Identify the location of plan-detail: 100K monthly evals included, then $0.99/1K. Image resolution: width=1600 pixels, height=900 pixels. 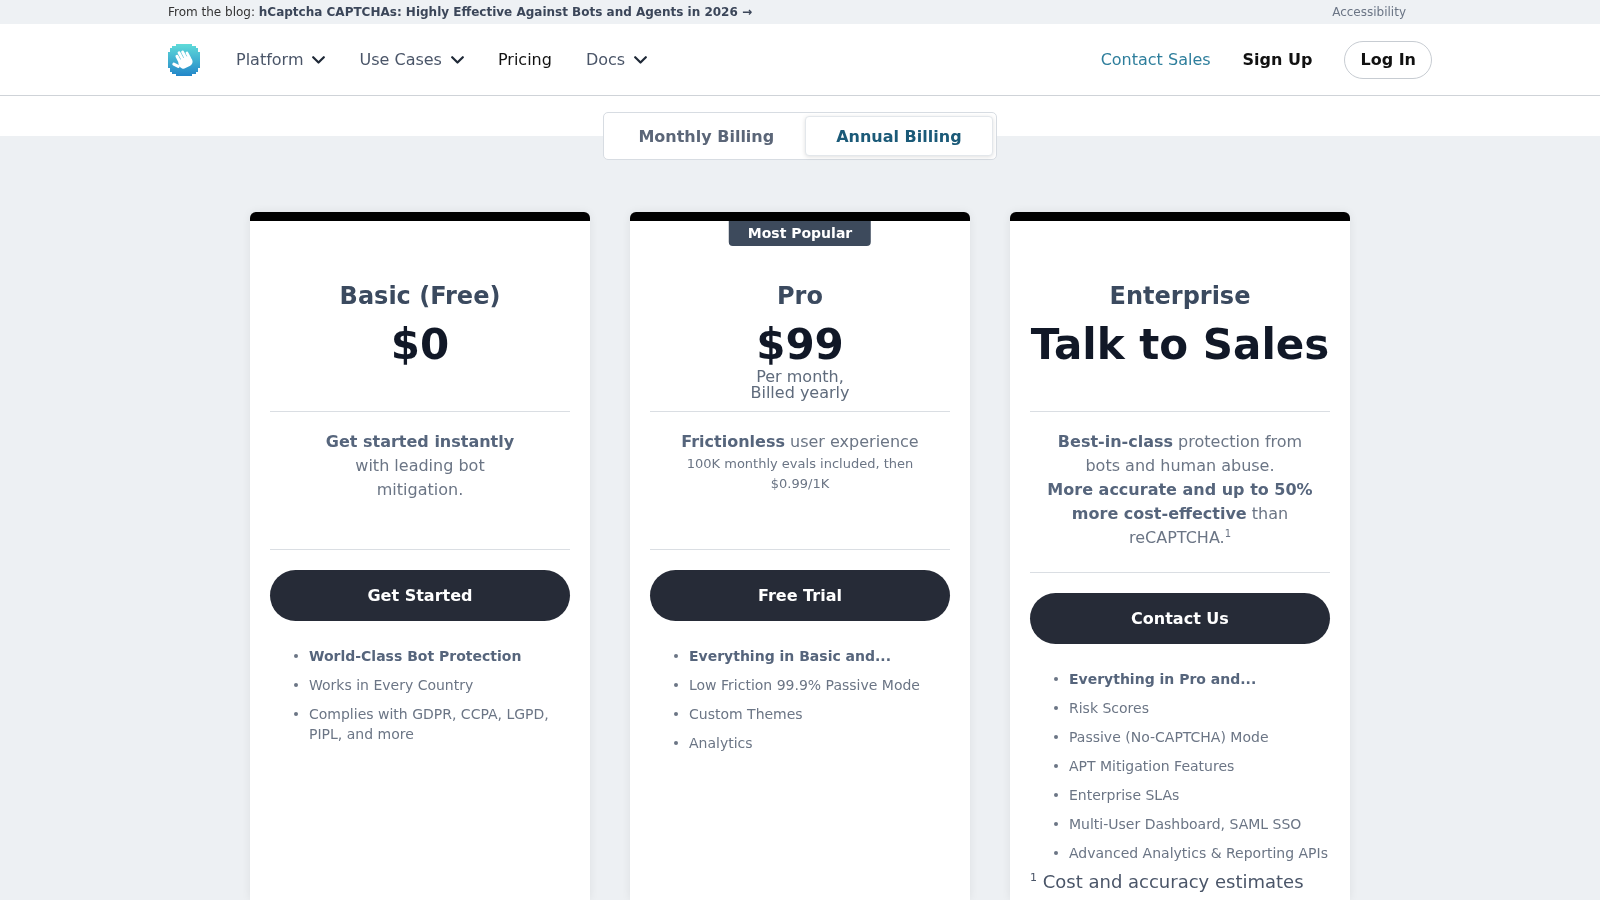
(800, 474).